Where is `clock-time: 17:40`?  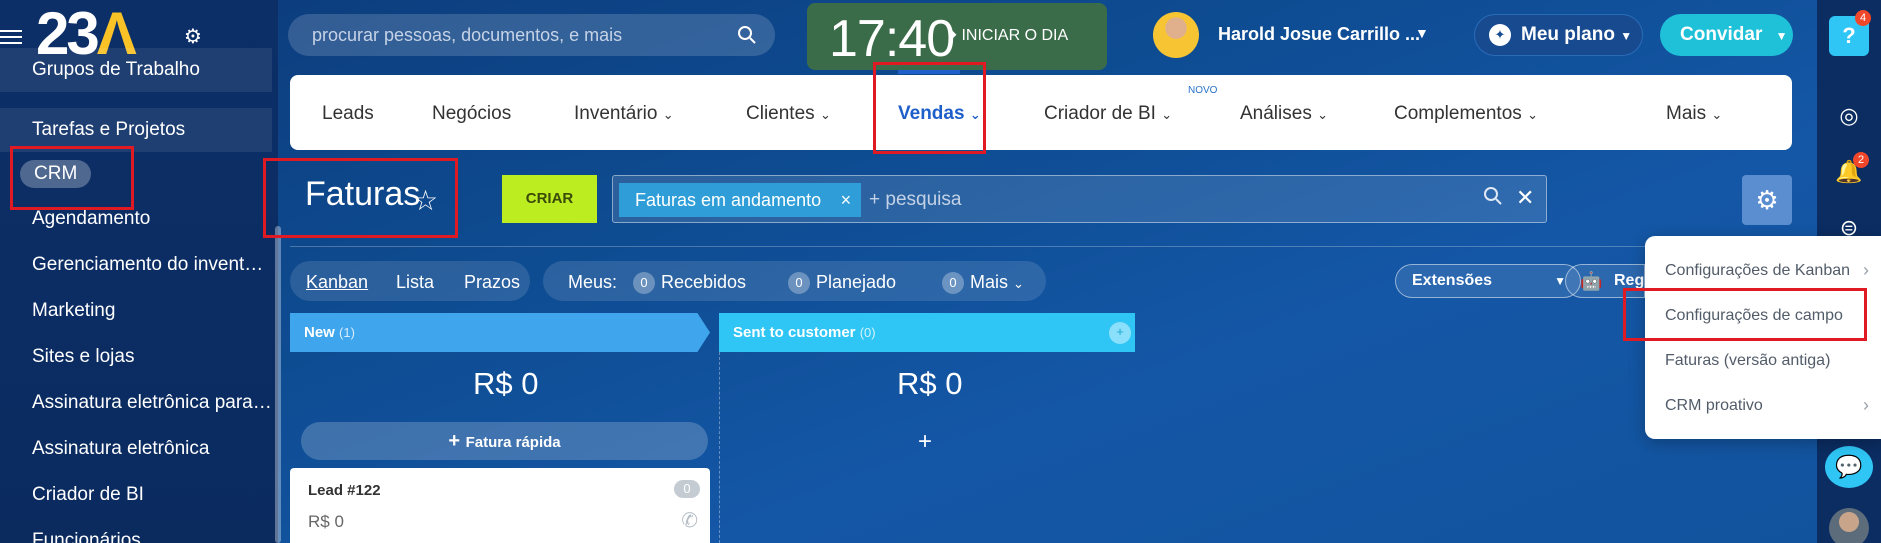
clock-time: 17:40 is located at coordinates (892, 39).